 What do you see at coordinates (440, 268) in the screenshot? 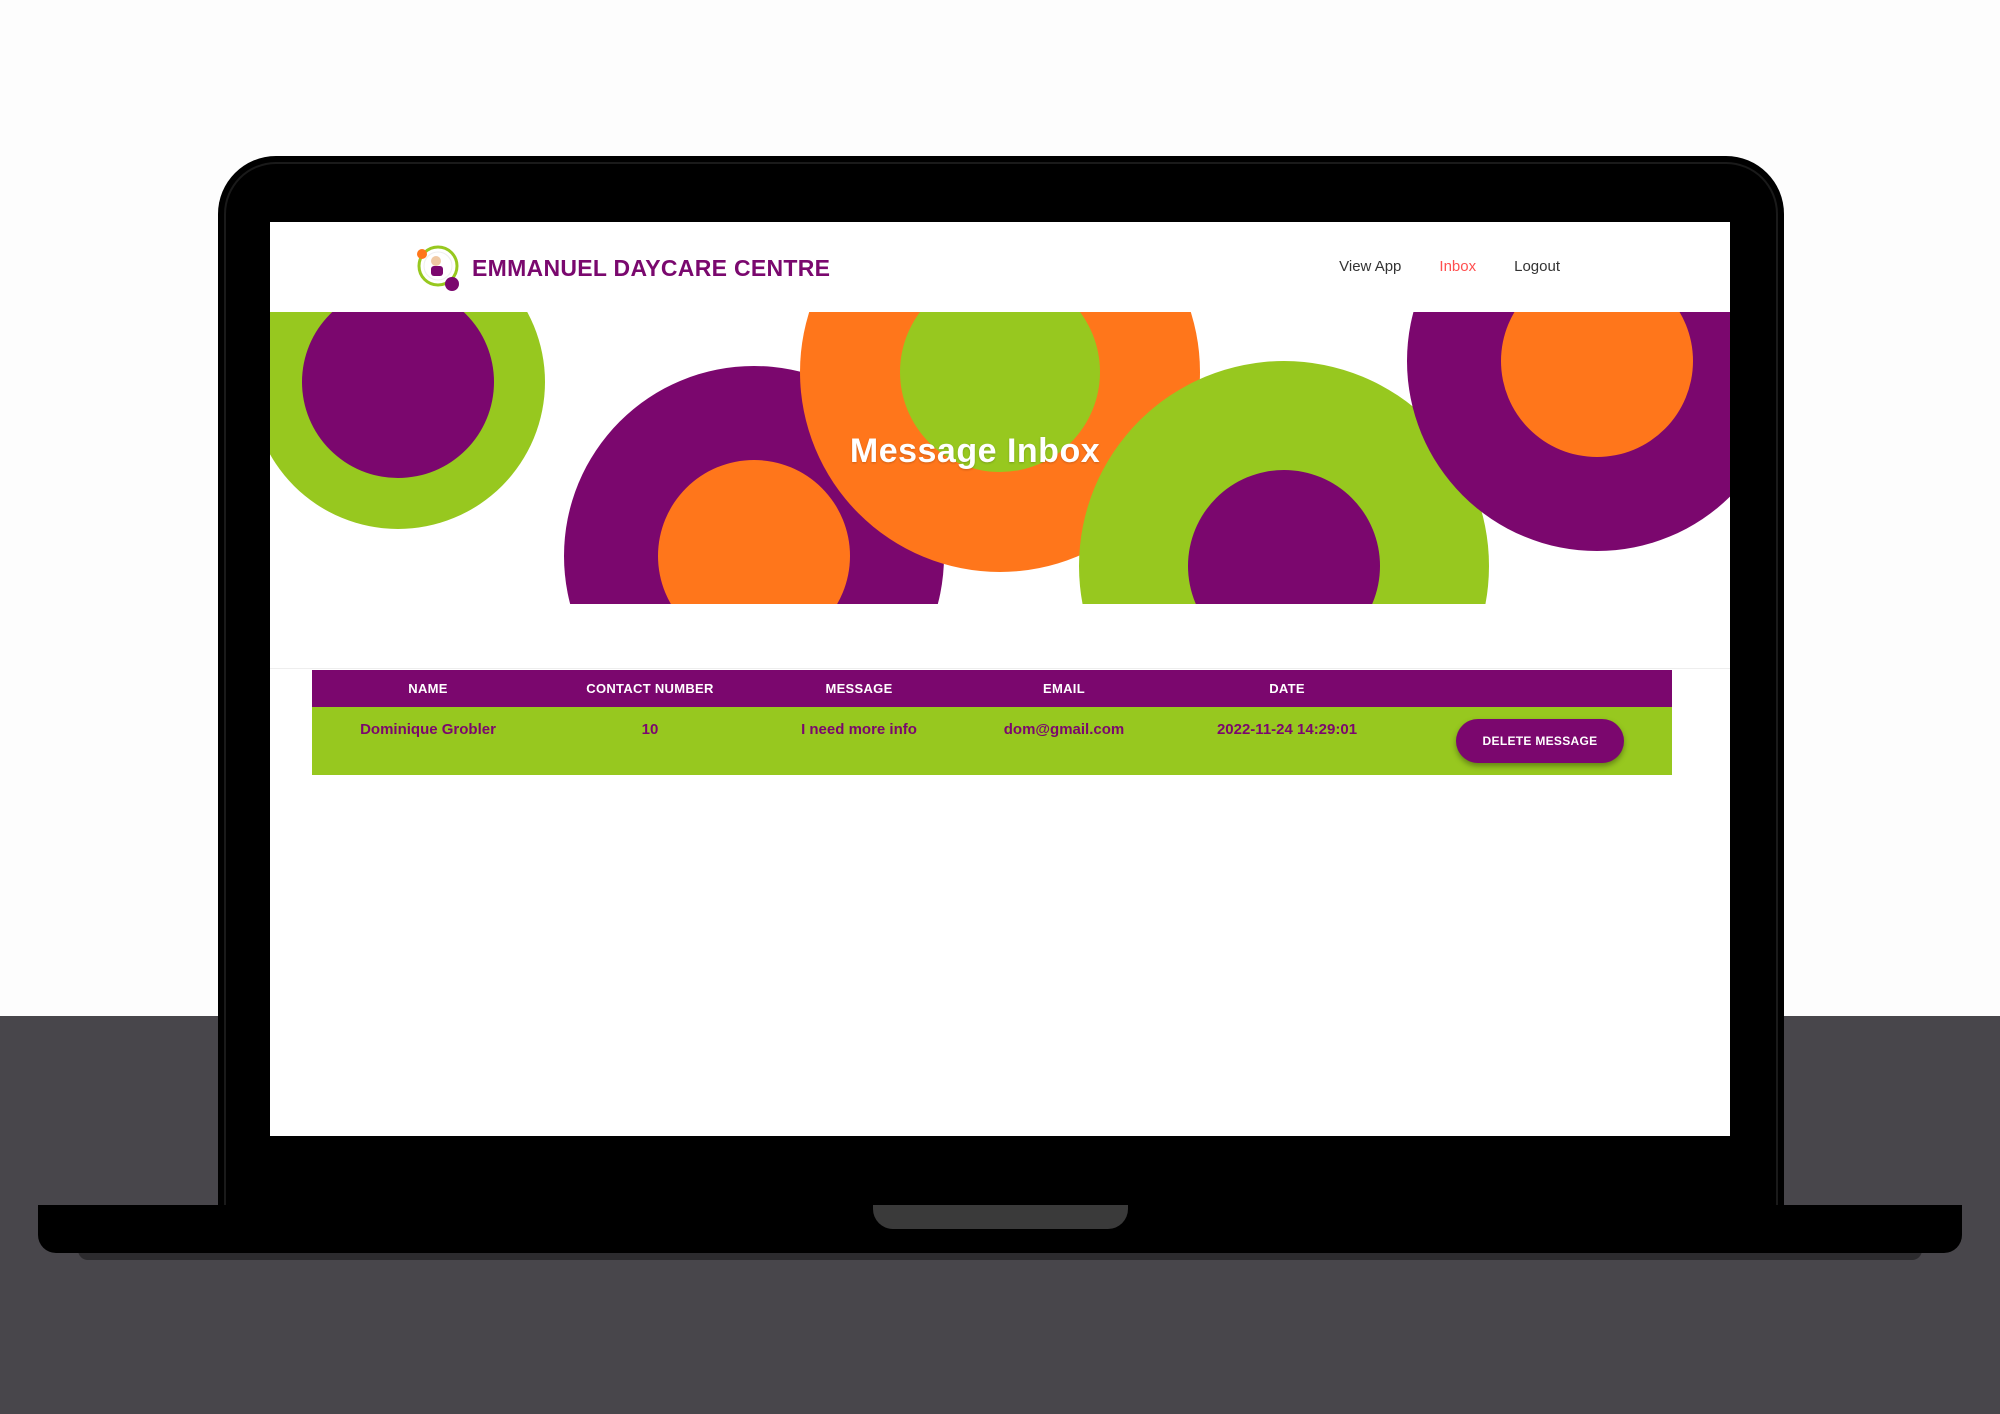
I see `daycare-logo-icon` at bounding box center [440, 268].